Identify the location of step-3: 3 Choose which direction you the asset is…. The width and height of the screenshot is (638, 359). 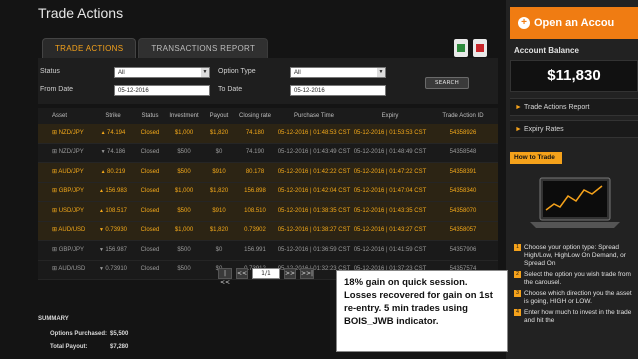
(576, 298).